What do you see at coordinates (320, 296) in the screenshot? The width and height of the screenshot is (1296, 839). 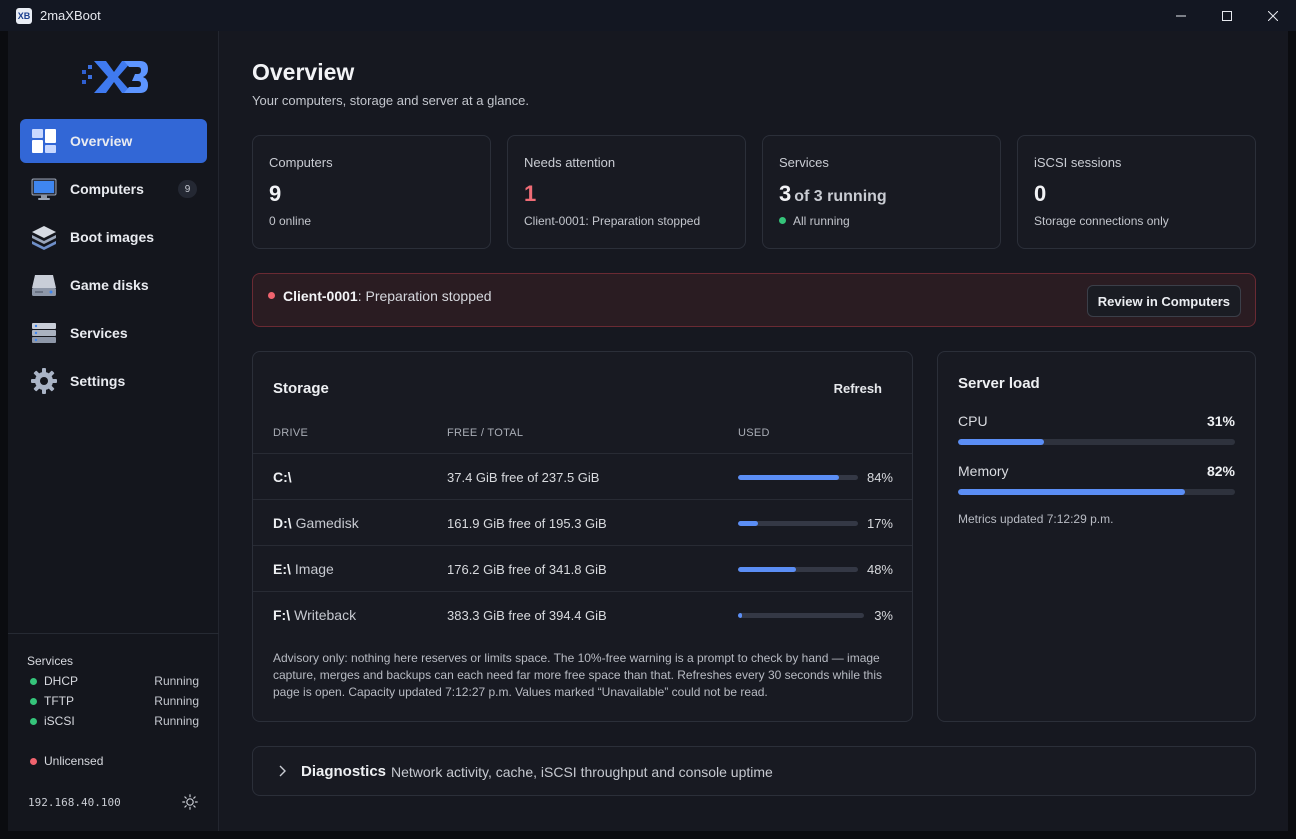 I see `alert-client: Client-0001` at bounding box center [320, 296].